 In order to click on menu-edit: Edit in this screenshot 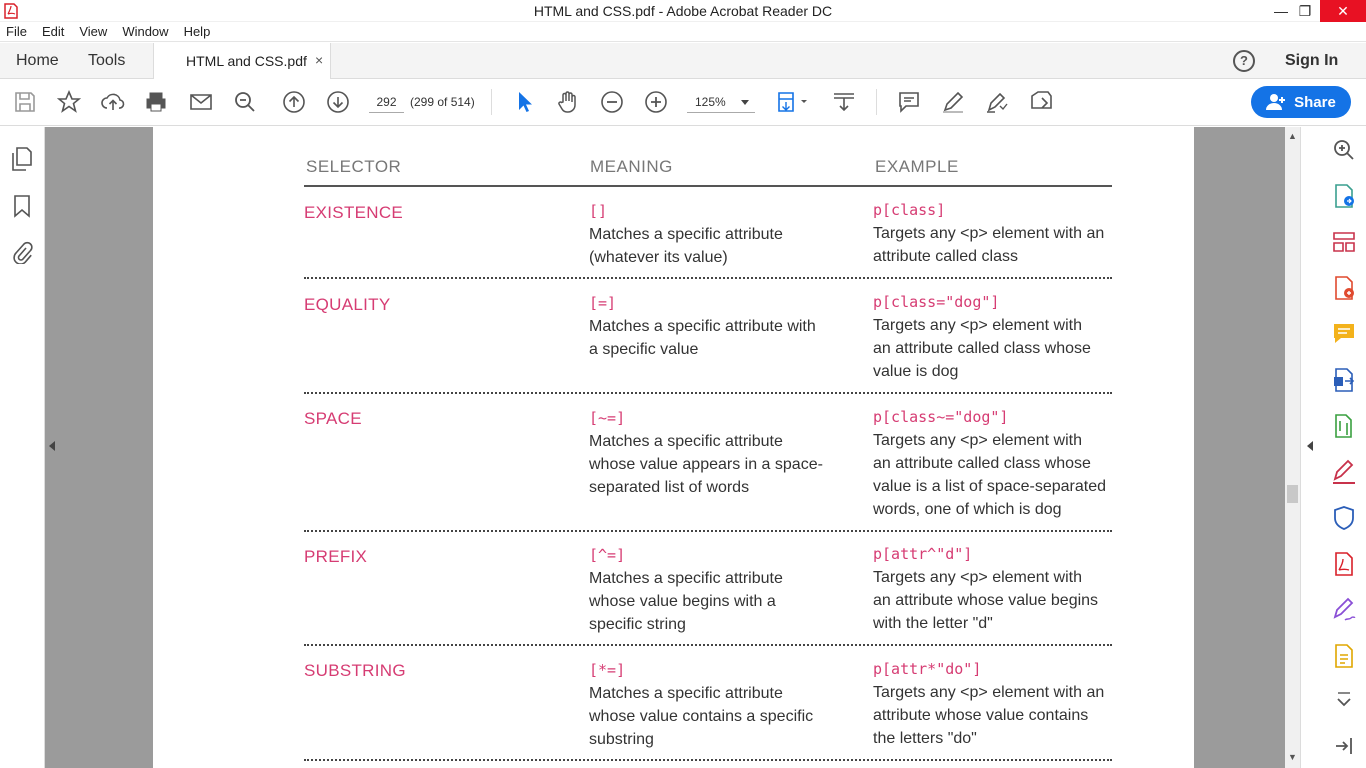, I will do `click(53, 31)`.